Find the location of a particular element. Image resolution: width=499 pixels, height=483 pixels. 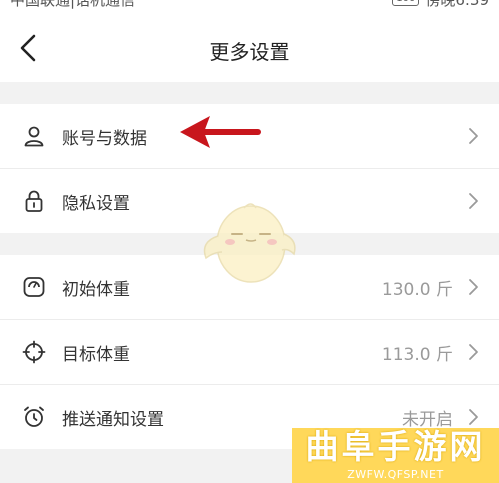

account-label: 账号与数据 is located at coordinates (104, 138).